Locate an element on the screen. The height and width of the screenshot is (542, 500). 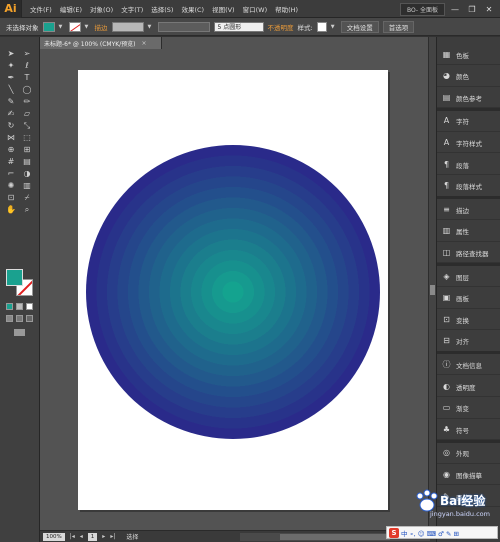
stroke-weight-field is located at coordinates (127, 26).